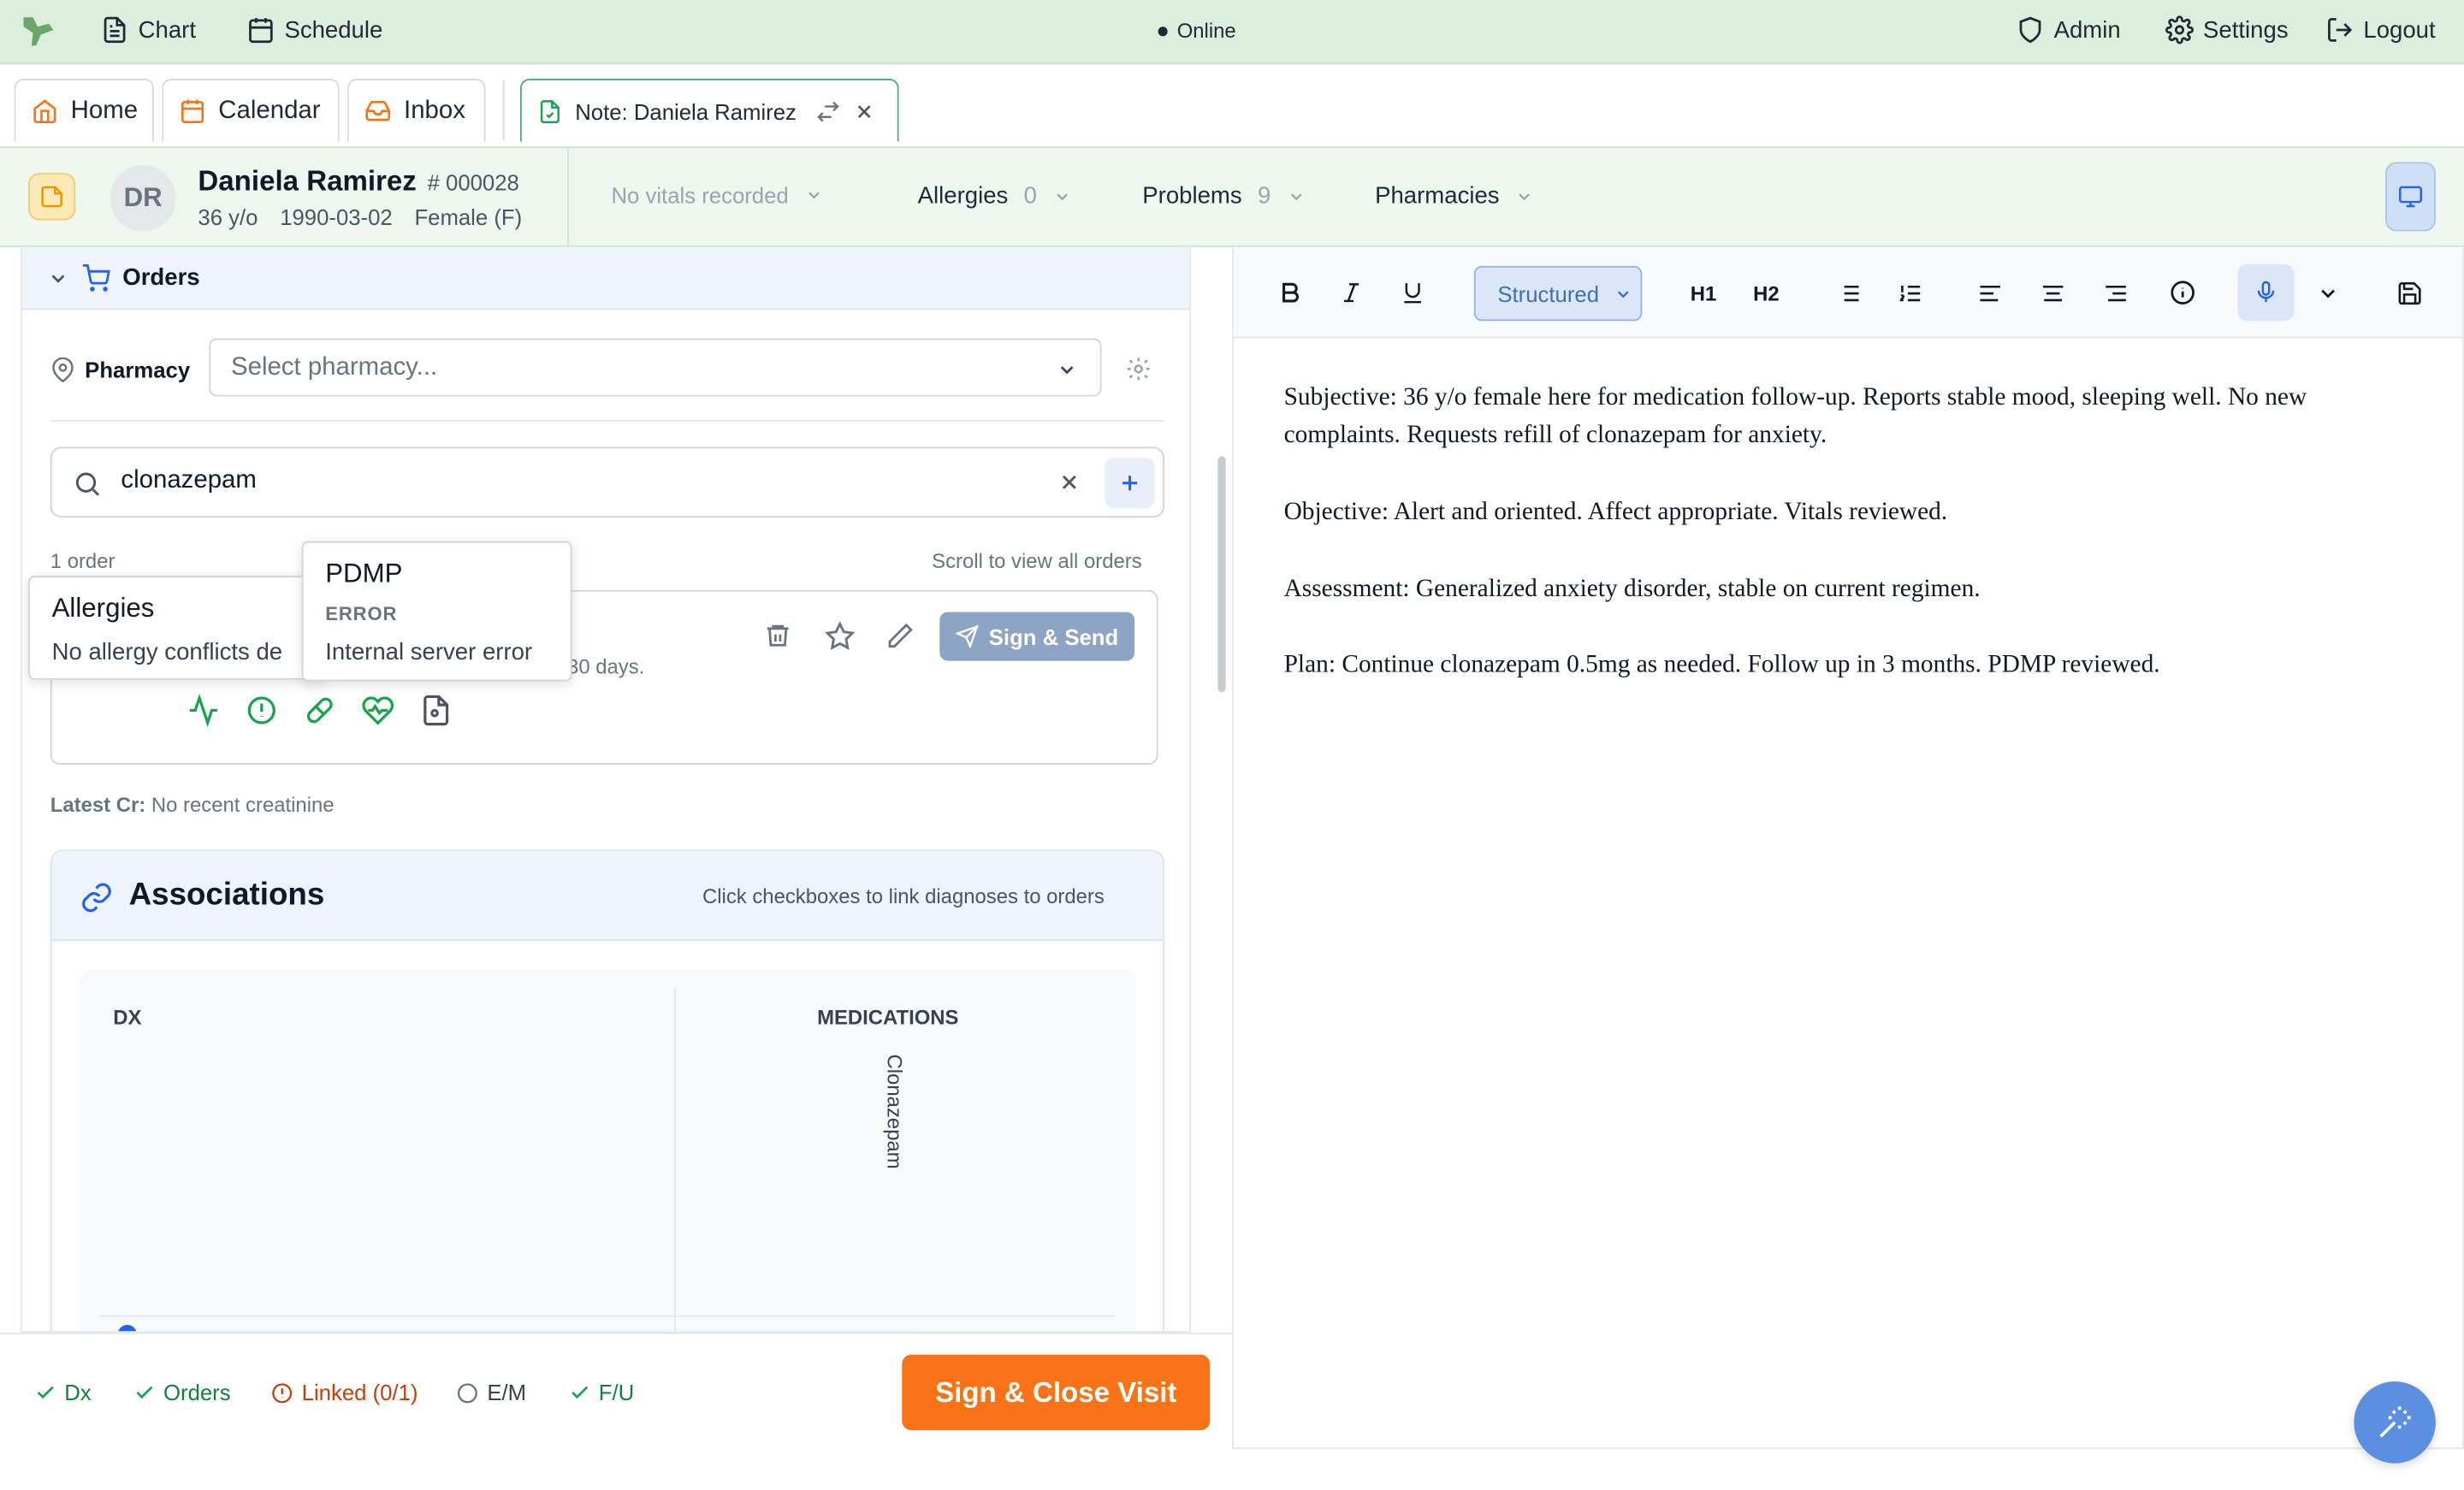 The width and height of the screenshot is (2464, 1490). I want to click on align-center-icon, so click(2052, 293).